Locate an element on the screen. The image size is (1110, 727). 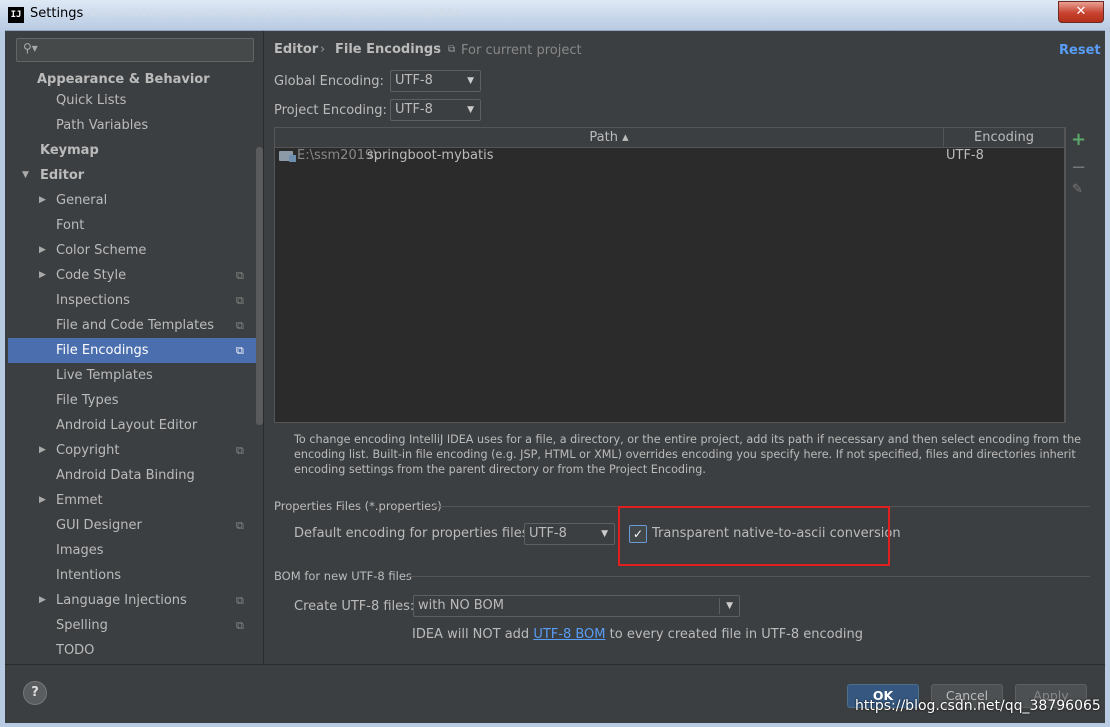
sidebar-item-label: Emmet is located at coordinates (79, 500).